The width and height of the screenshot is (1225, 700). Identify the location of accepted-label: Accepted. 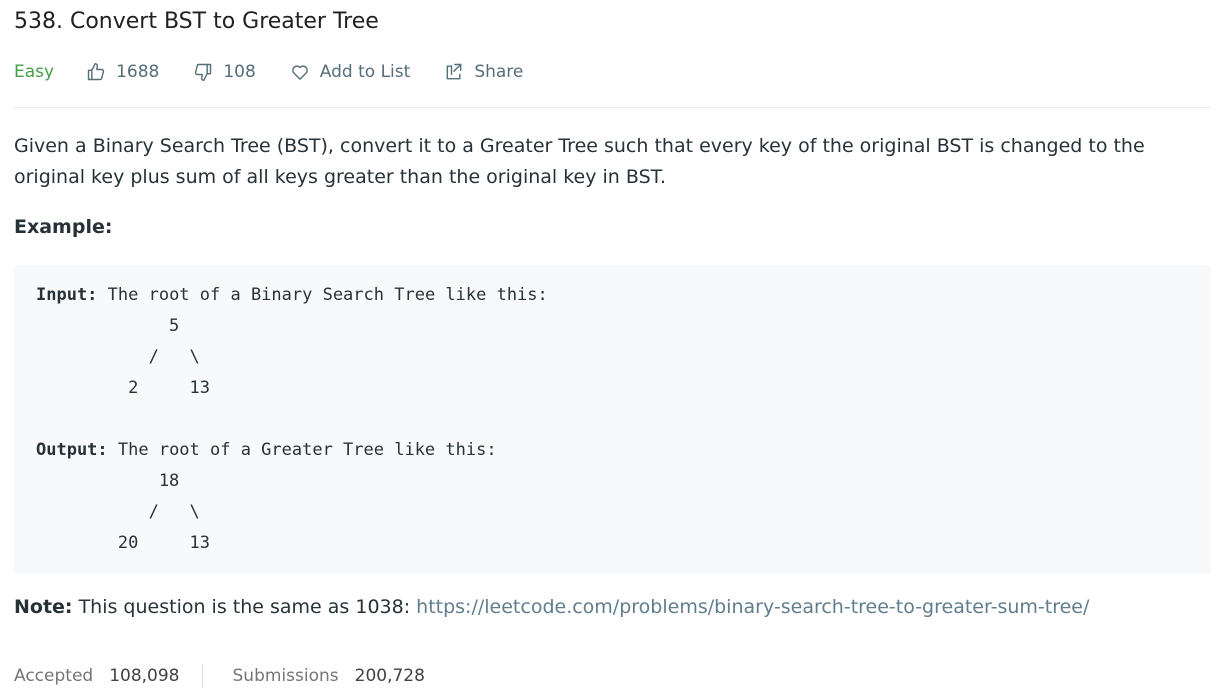
(54, 676).